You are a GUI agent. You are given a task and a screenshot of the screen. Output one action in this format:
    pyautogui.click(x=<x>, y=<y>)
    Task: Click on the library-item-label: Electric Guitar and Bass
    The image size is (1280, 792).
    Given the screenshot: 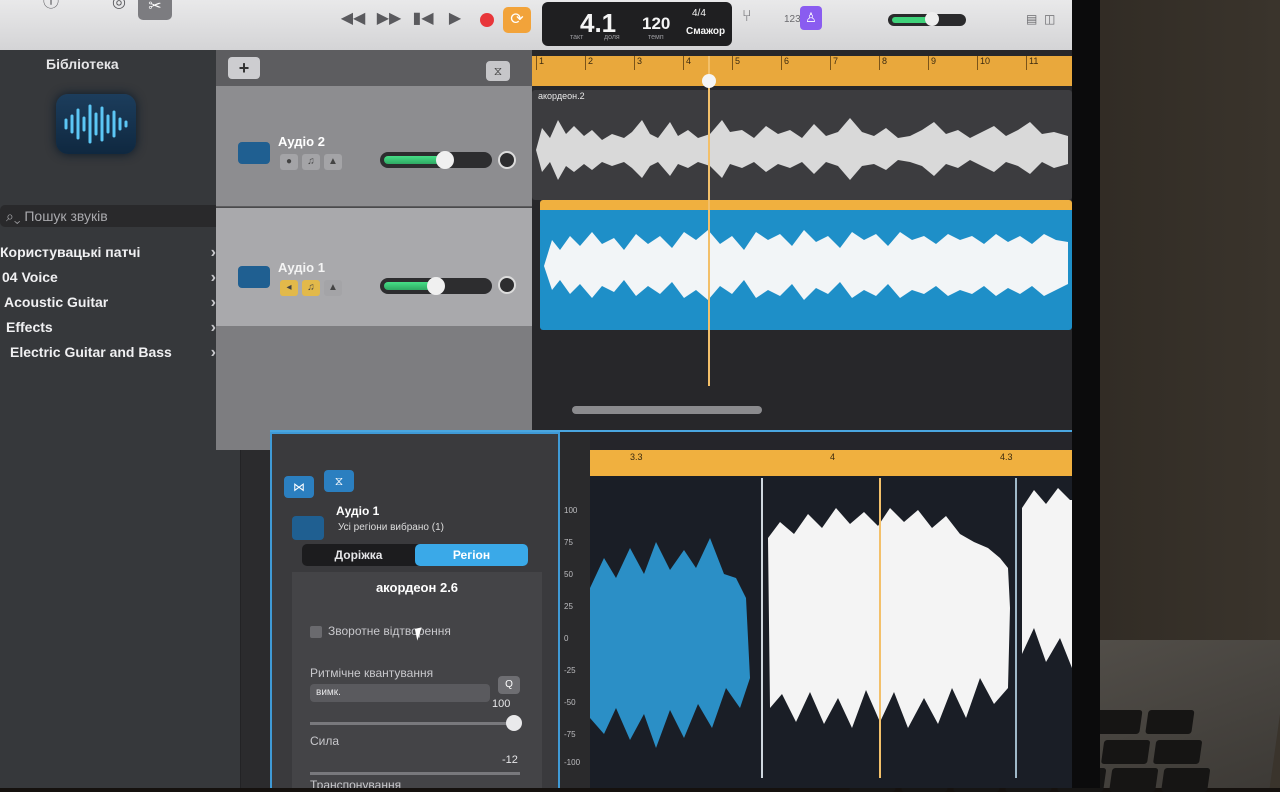 What is the action you would take?
    pyautogui.click(x=91, y=352)
    